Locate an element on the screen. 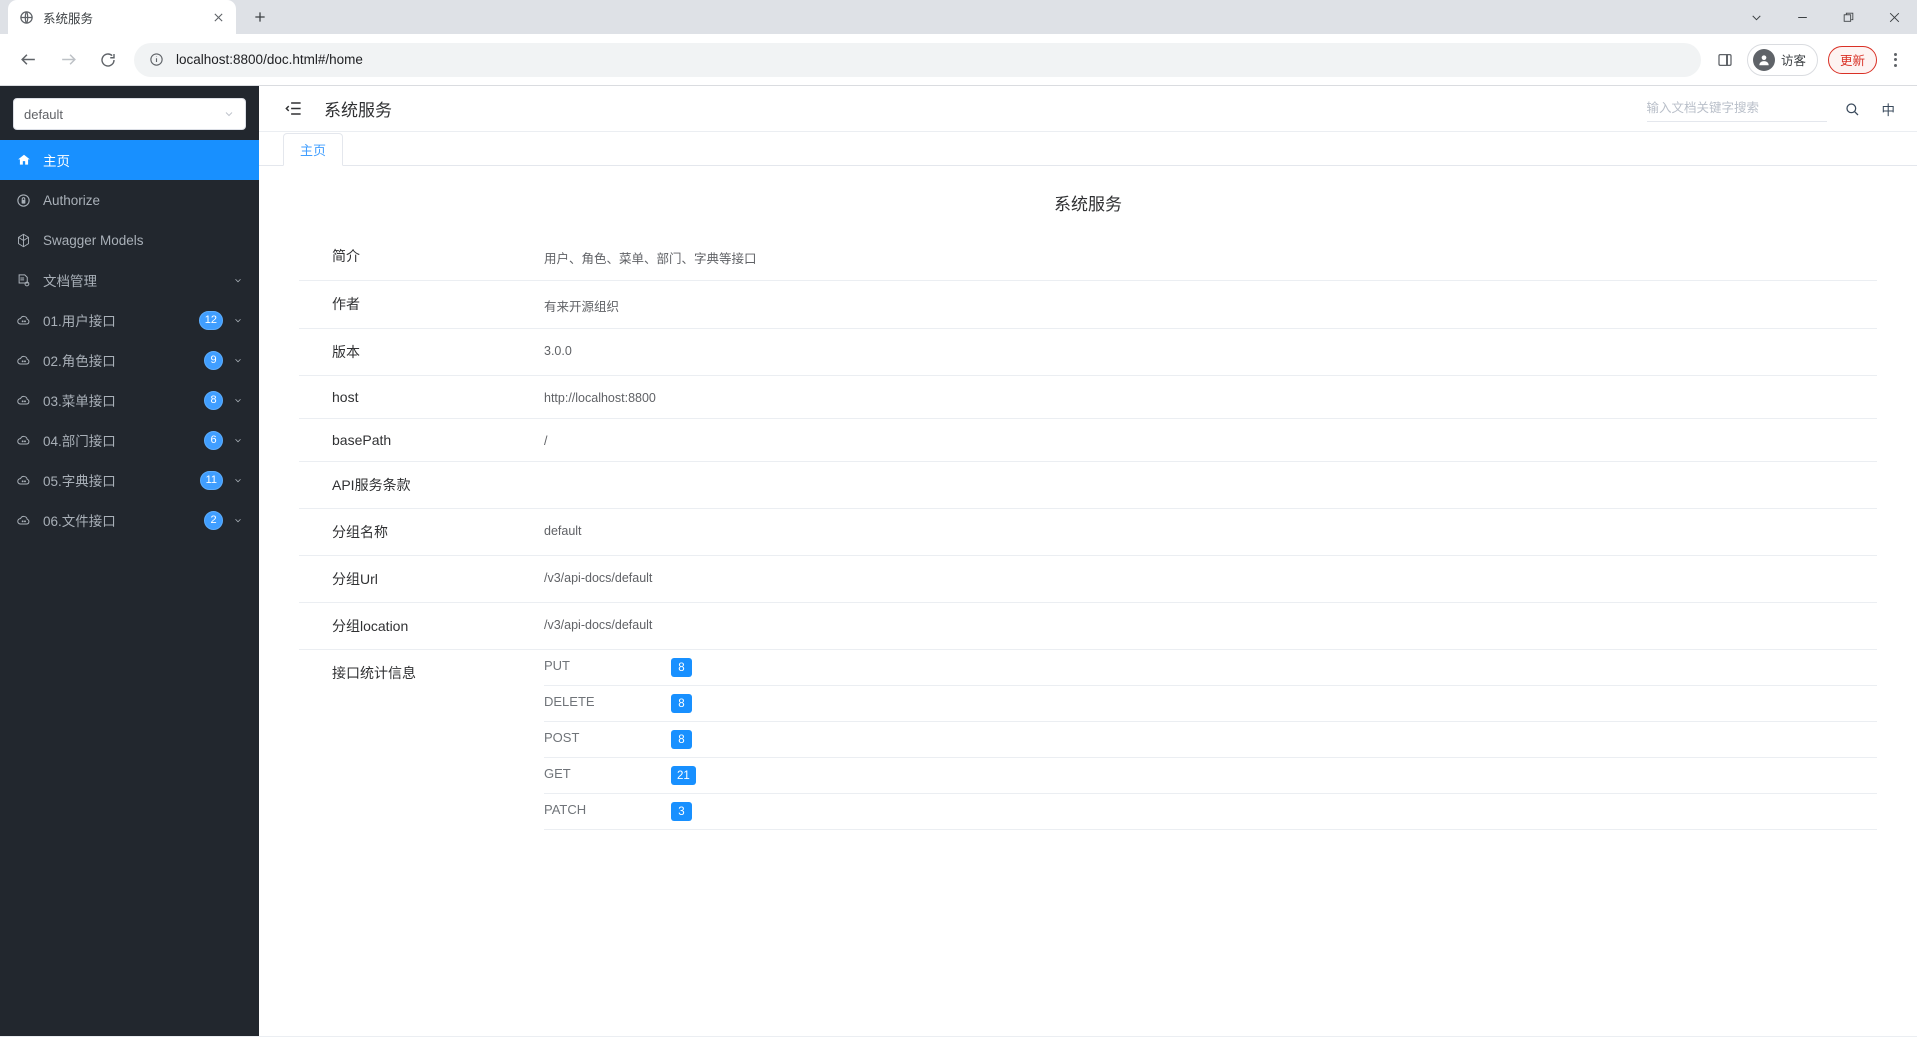  stats-cell: PUT 8 DELETE 8 POST 8 GET 21 PATCH 3 is located at coordinates (1210, 740).